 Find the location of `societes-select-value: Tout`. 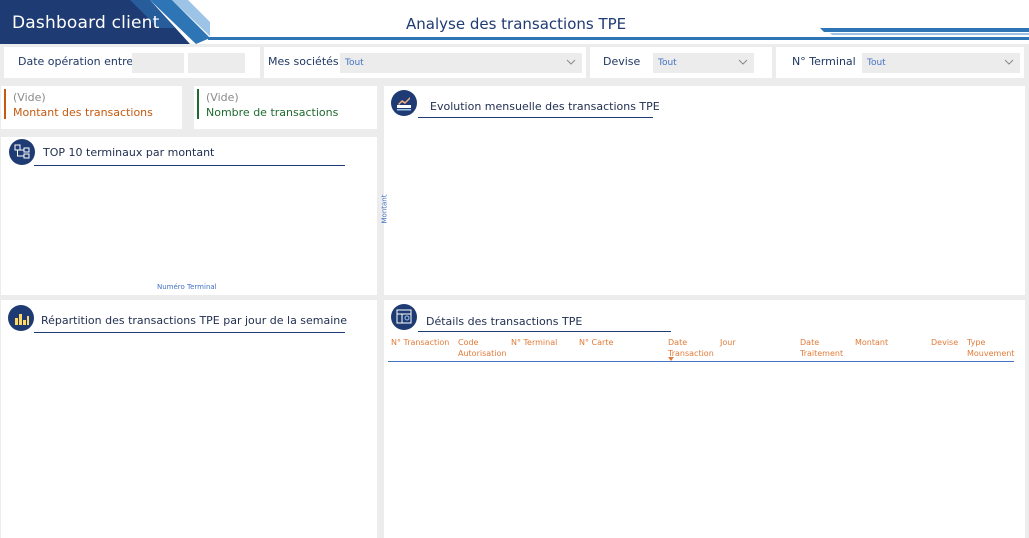

societes-select-value: Tout is located at coordinates (354, 63).